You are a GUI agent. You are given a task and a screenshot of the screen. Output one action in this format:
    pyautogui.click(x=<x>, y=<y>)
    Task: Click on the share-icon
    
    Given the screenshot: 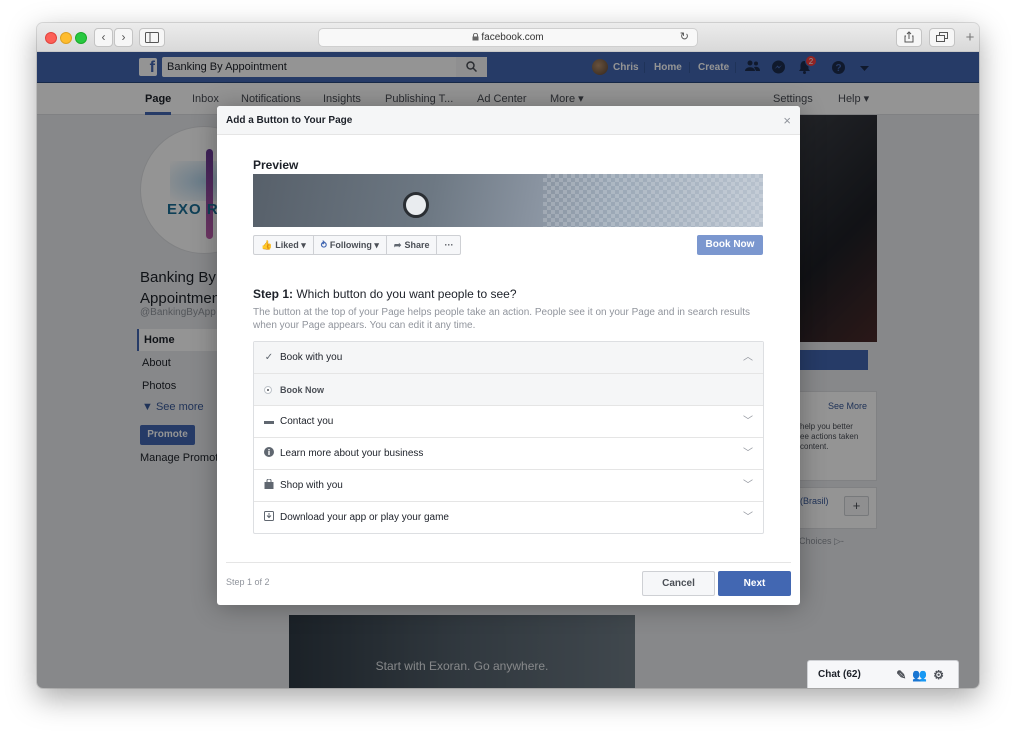 What is the action you would take?
    pyautogui.click(x=909, y=37)
    